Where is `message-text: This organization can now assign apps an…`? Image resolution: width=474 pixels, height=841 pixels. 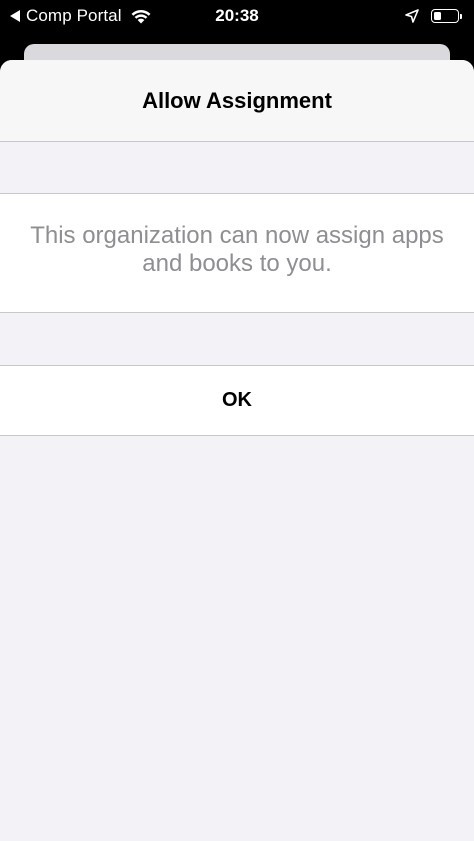
message-text: This organization can now assign apps an… is located at coordinates (237, 249).